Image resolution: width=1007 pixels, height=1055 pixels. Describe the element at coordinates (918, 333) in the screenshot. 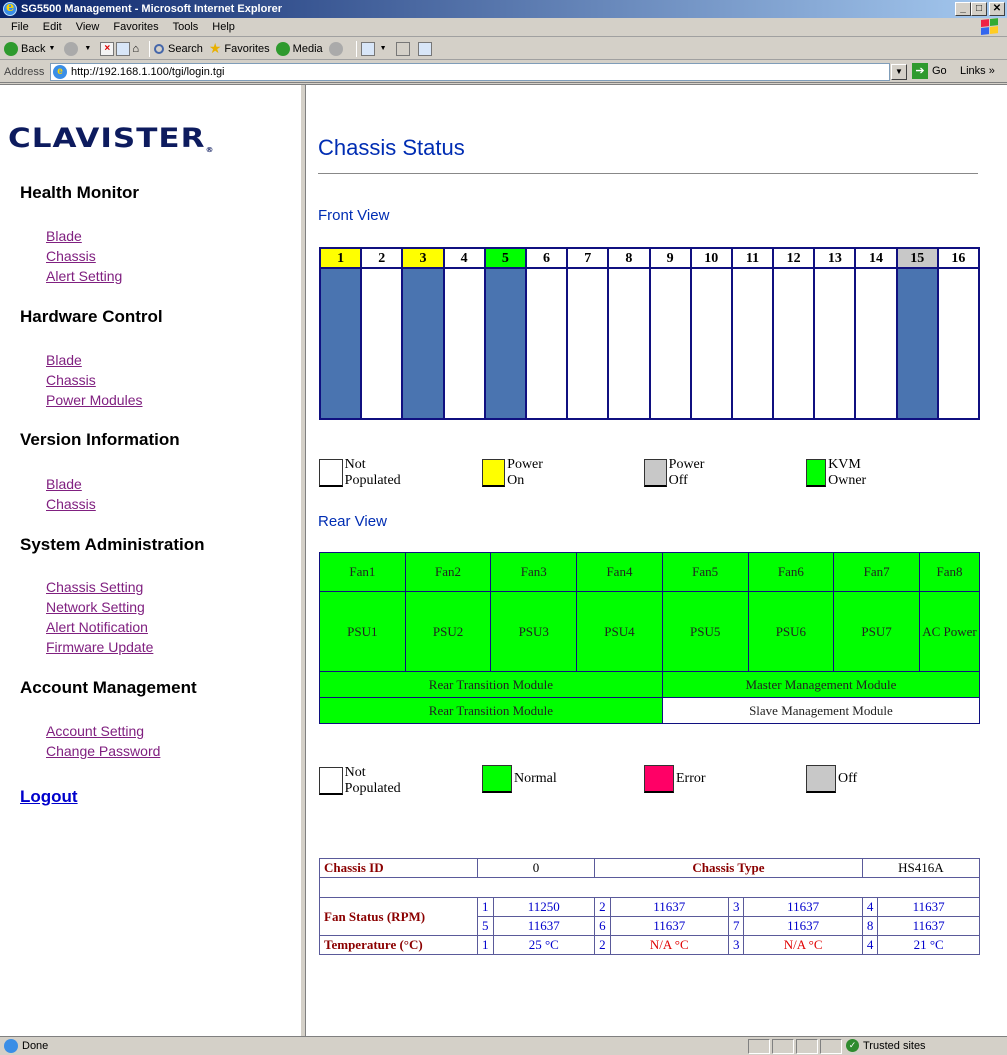

I see `blade-slot: 15` at that location.